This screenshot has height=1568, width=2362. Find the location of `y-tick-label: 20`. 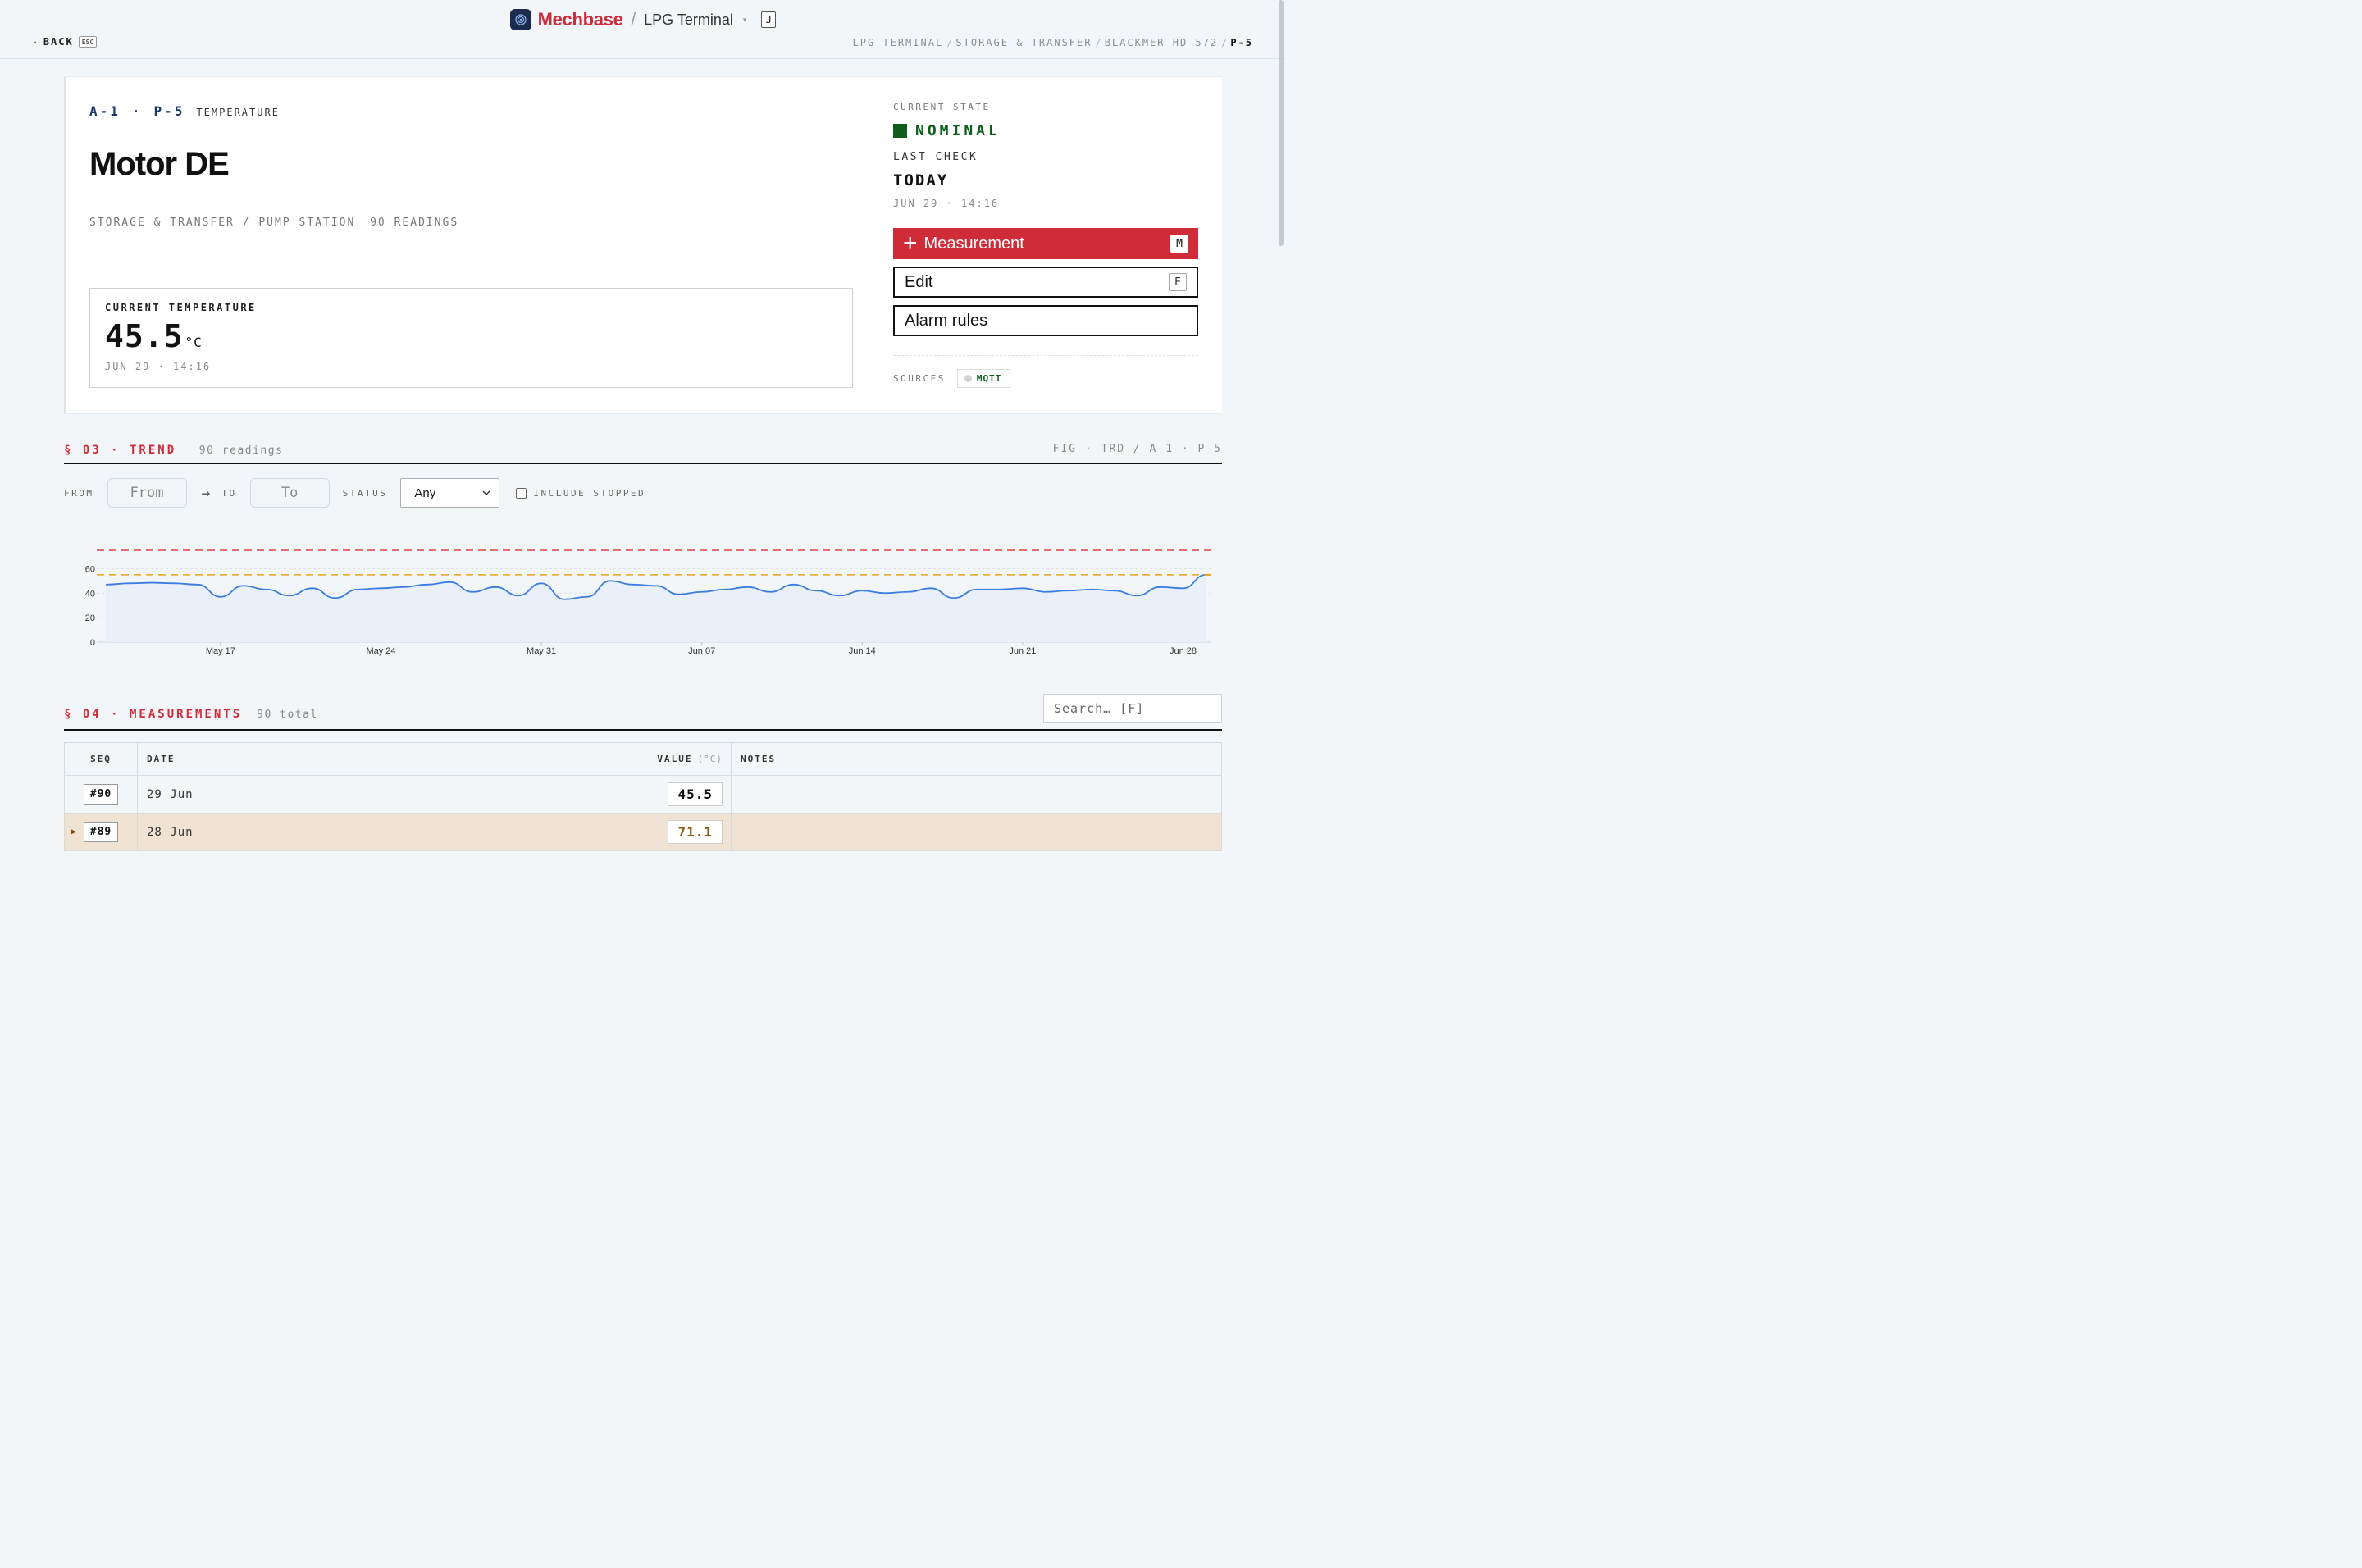

y-tick-label: 20 is located at coordinates (90, 618).